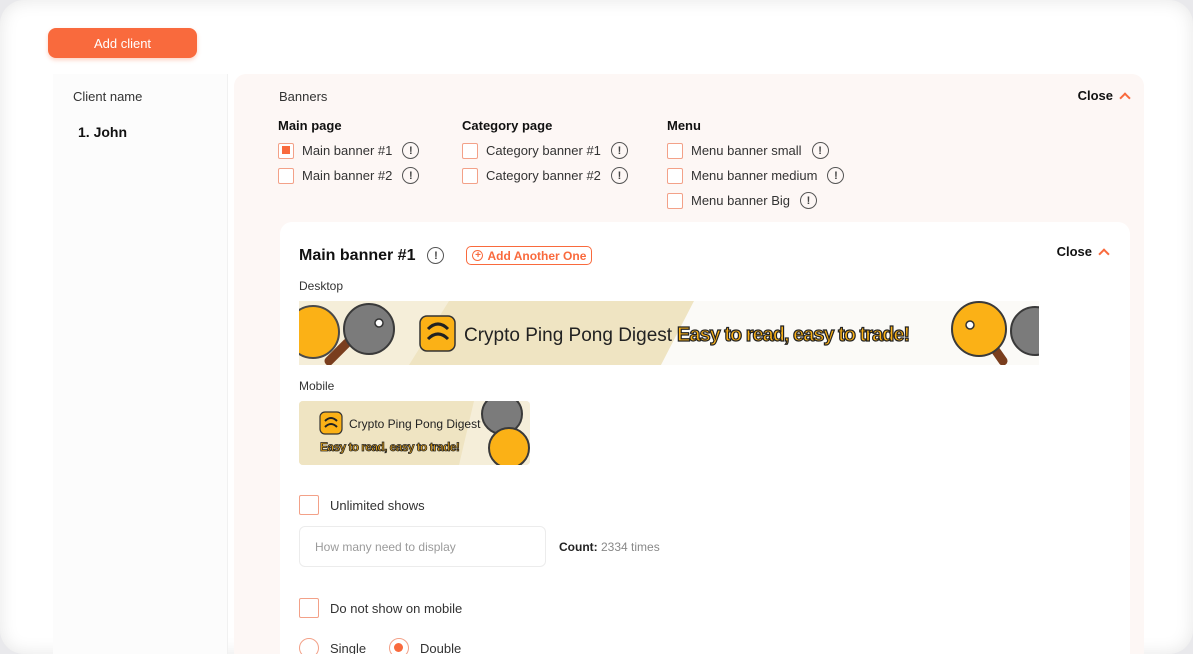 The image size is (1193, 654). Describe the element at coordinates (84, 132) in the screenshot. I see `client-number: 1.` at that location.